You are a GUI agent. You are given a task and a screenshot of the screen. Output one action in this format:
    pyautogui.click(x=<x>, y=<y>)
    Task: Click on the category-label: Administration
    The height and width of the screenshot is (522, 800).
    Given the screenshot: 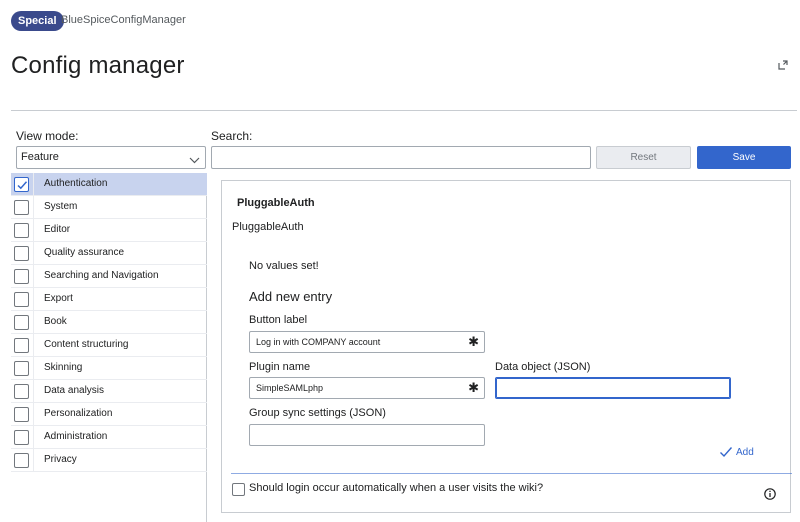 What is the action you would take?
    pyautogui.click(x=76, y=436)
    